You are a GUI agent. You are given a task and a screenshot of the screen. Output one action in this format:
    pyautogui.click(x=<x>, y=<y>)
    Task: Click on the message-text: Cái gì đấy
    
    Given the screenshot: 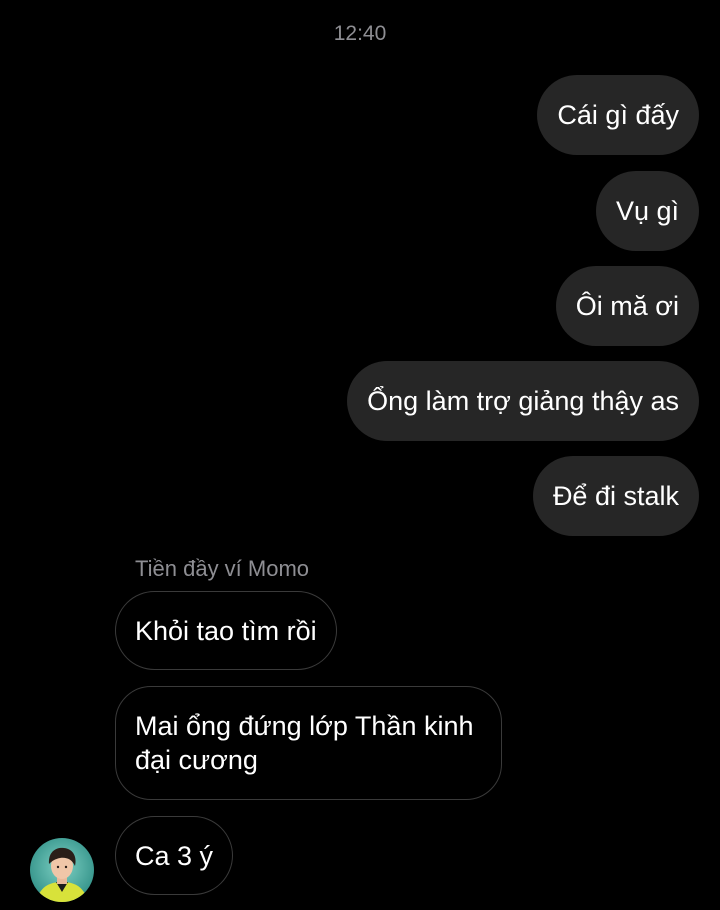 What is the action you would take?
    pyautogui.click(x=618, y=115)
    